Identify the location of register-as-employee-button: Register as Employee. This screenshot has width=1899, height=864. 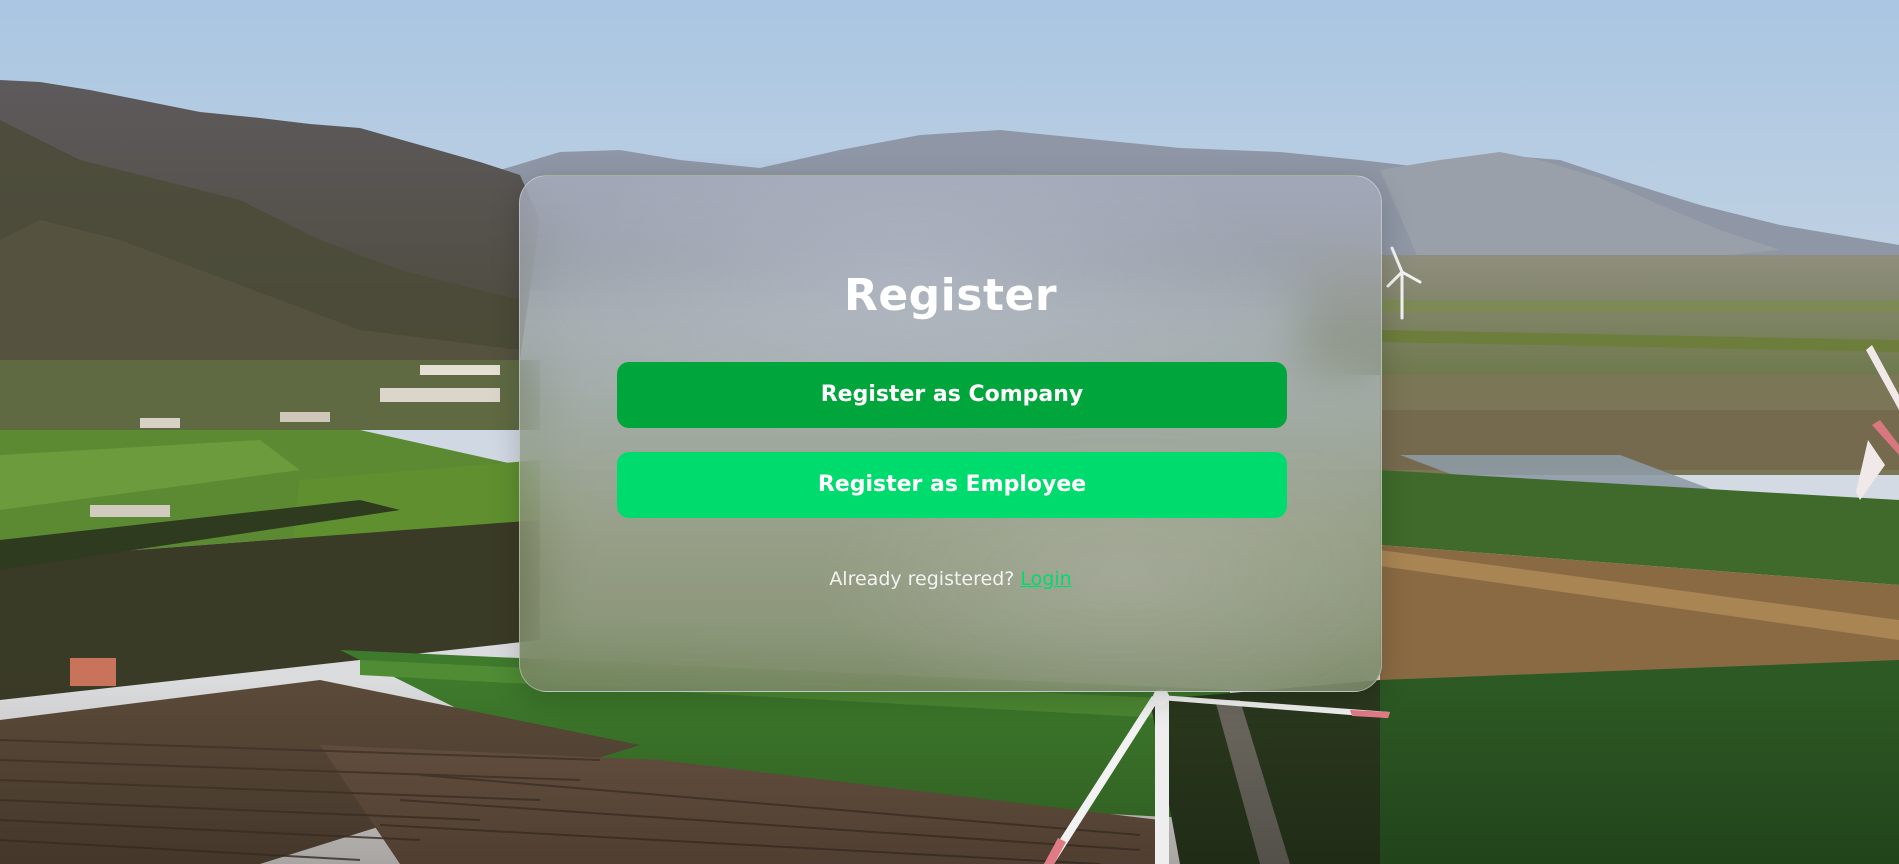
(952, 485).